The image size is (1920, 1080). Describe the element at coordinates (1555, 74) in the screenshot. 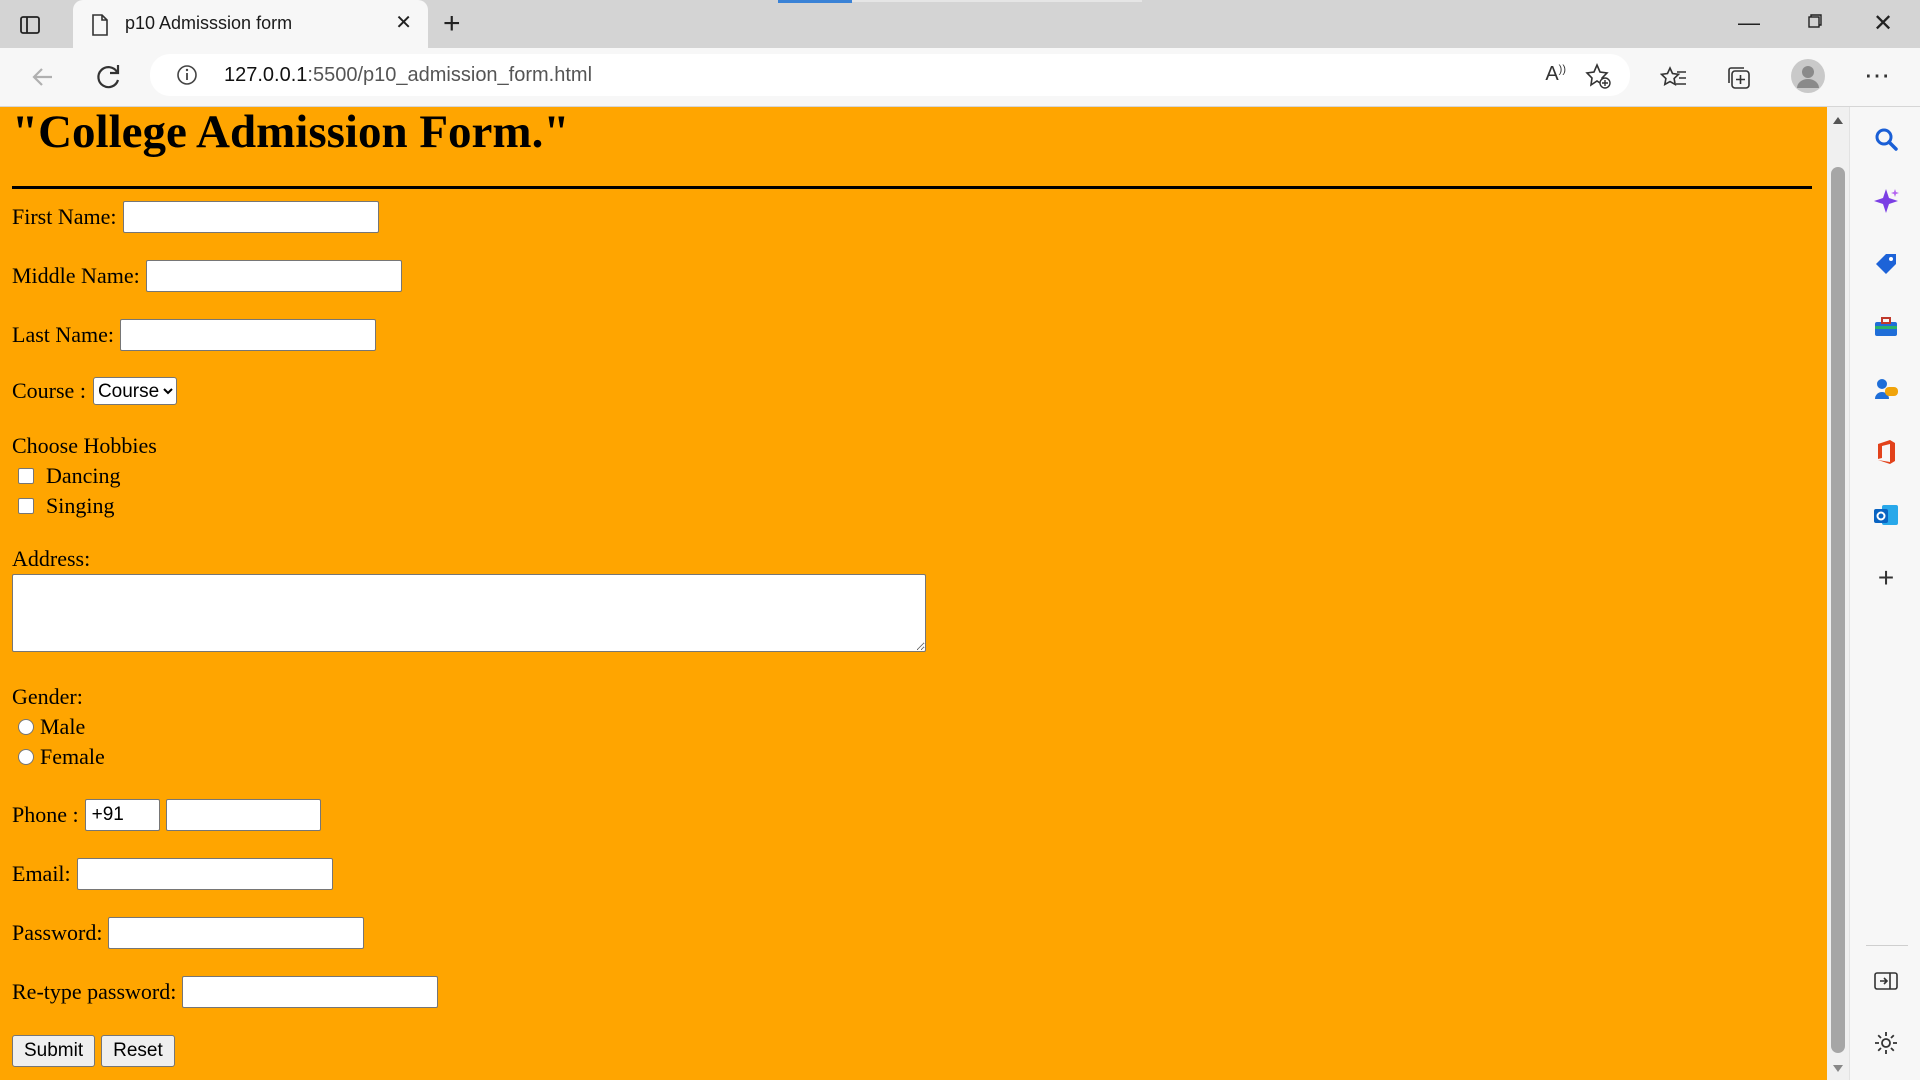

I see `read-aloud-icon: A))` at that location.